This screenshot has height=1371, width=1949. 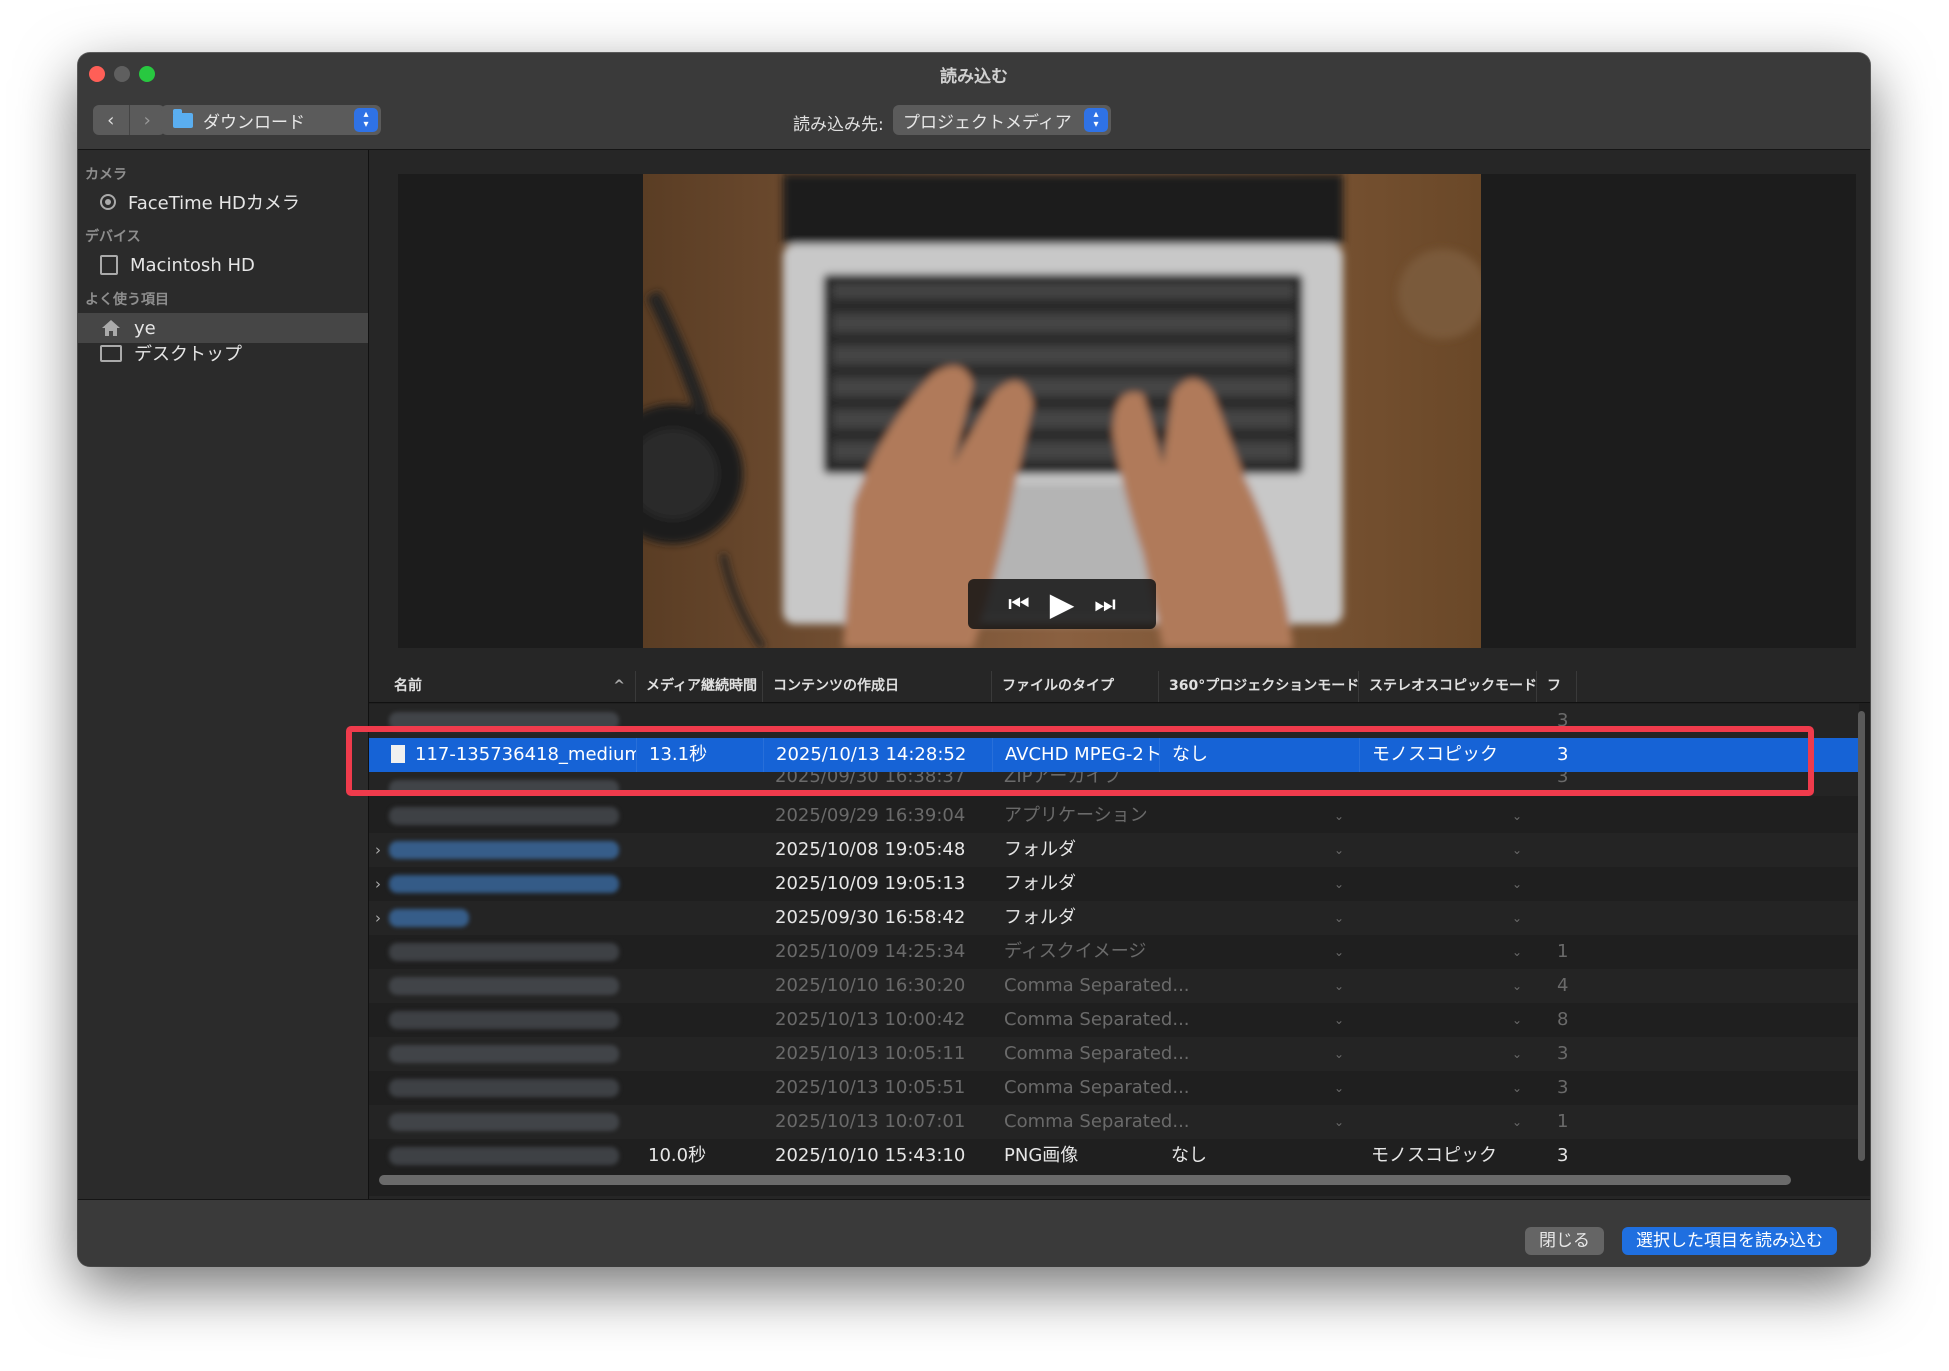 I want to click on row-projection: なし, so click(x=1189, y=1155).